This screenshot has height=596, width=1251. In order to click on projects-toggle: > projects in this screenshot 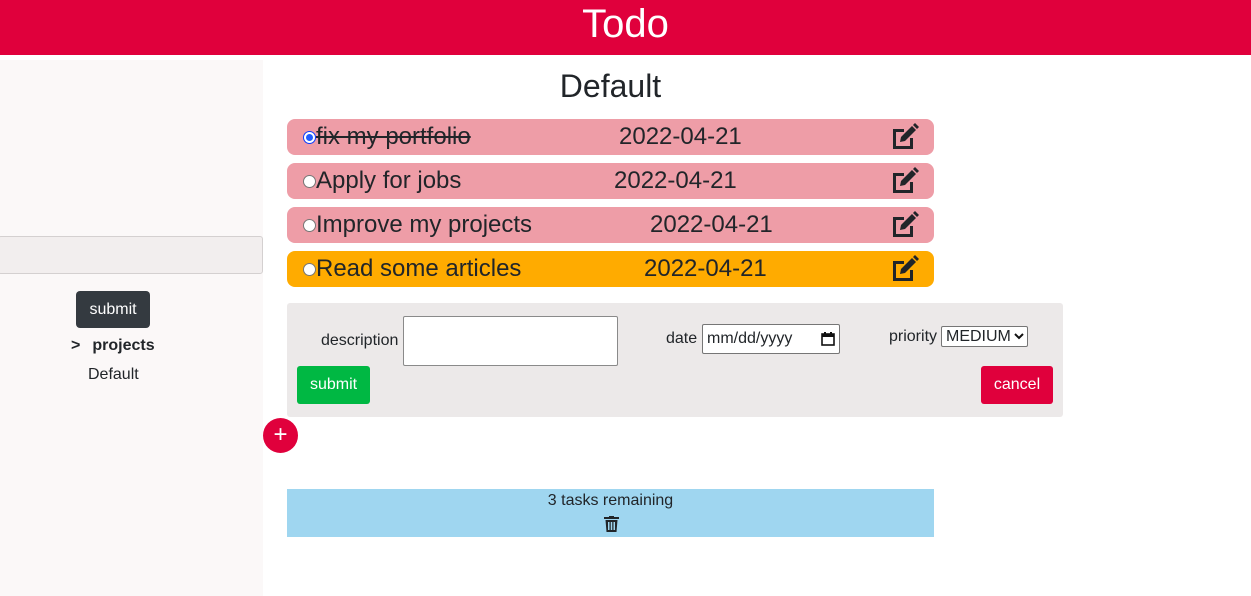, I will do `click(113, 346)`.